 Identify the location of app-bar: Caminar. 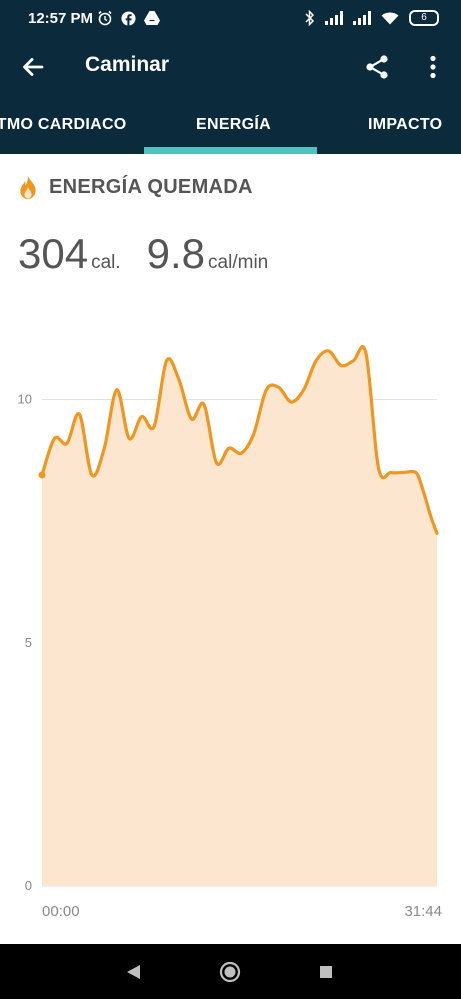
(230, 68).